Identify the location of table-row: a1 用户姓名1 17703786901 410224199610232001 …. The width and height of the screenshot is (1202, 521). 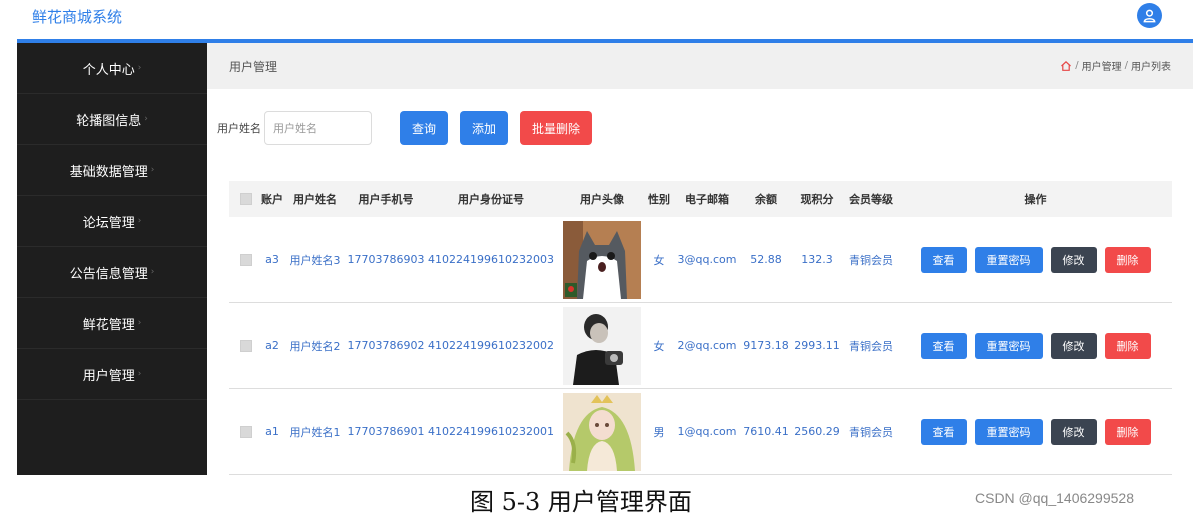
(700, 432).